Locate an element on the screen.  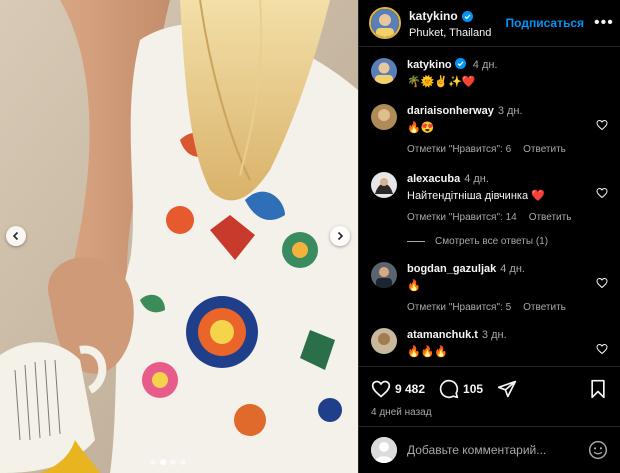
author-avatar is located at coordinates (385, 23).